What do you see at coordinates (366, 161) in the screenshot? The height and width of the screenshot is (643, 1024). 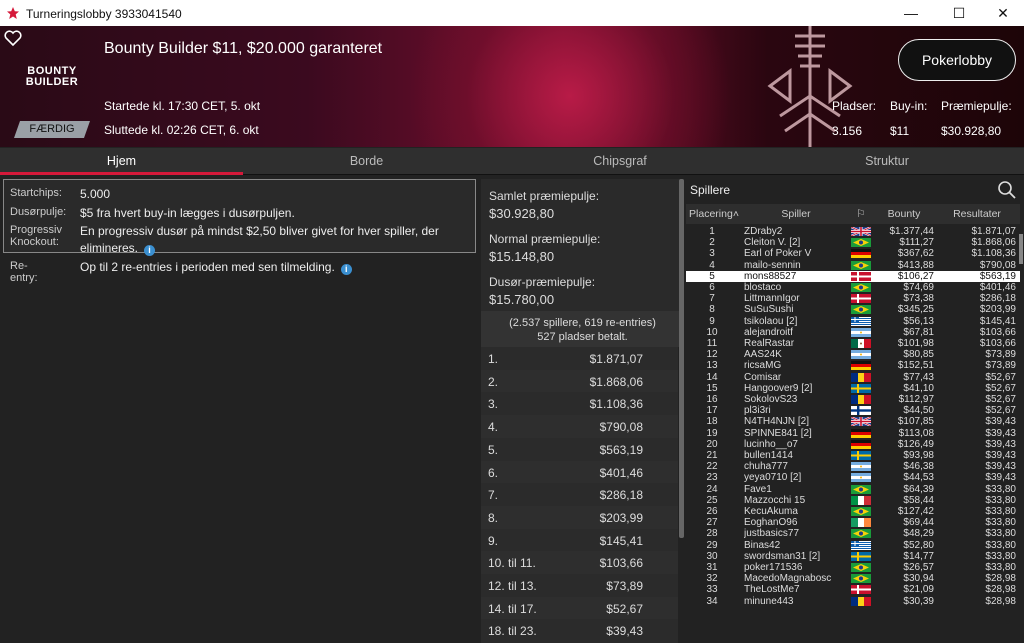 I see `tab-tables: Borde` at bounding box center [366, 161].